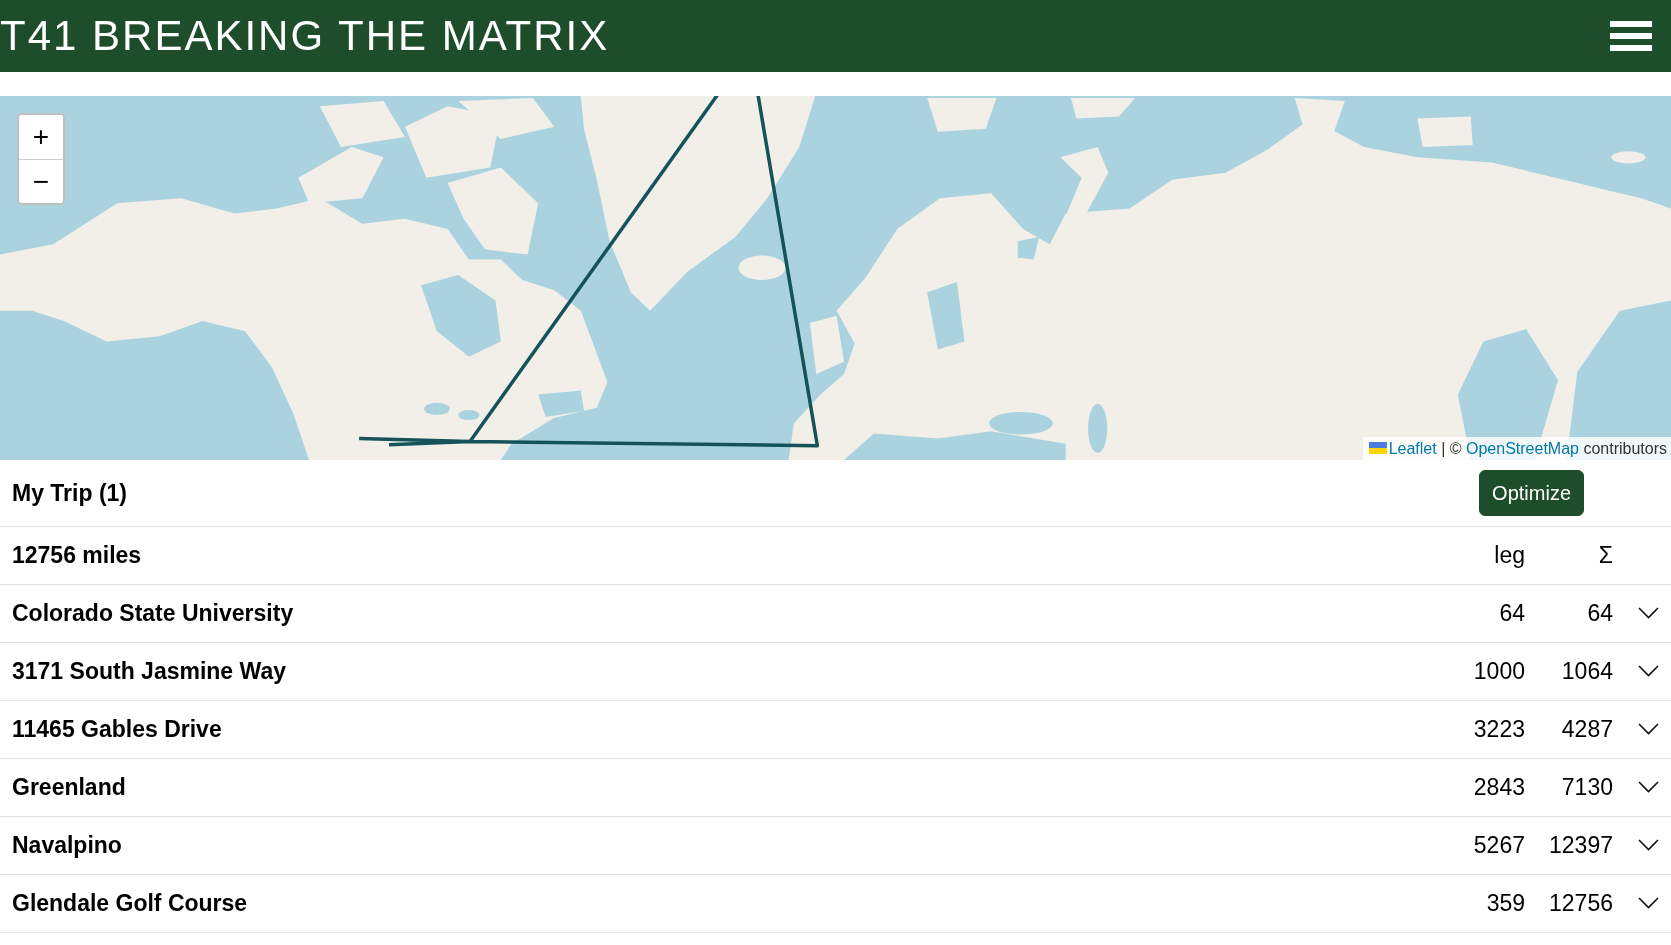 The height and width of the screenshot is (945, 1671). I want to click on column-header: leg, so click(1509, 554).